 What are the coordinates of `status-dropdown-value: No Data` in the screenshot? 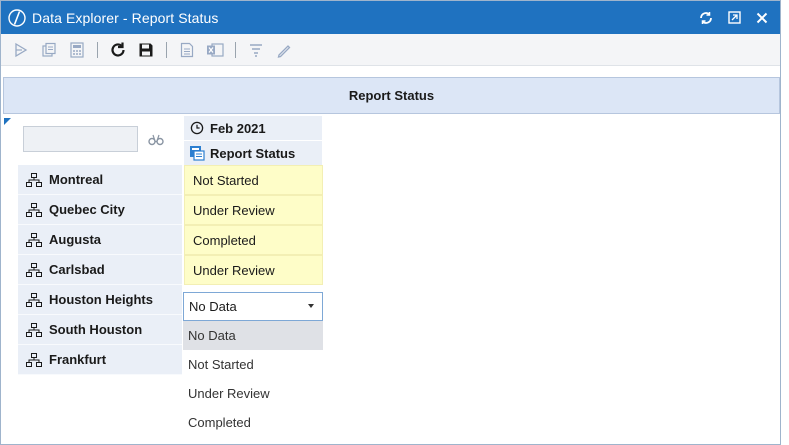 It's located at (213, 306).